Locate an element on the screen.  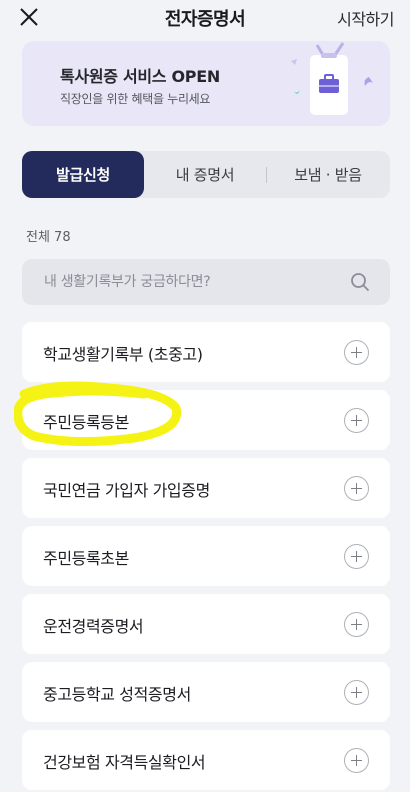
promo-banner: 톡사원증 서비스 OPEN 직장인을 위한 혜택을 누리세요 is located at coordinates (206, 83).